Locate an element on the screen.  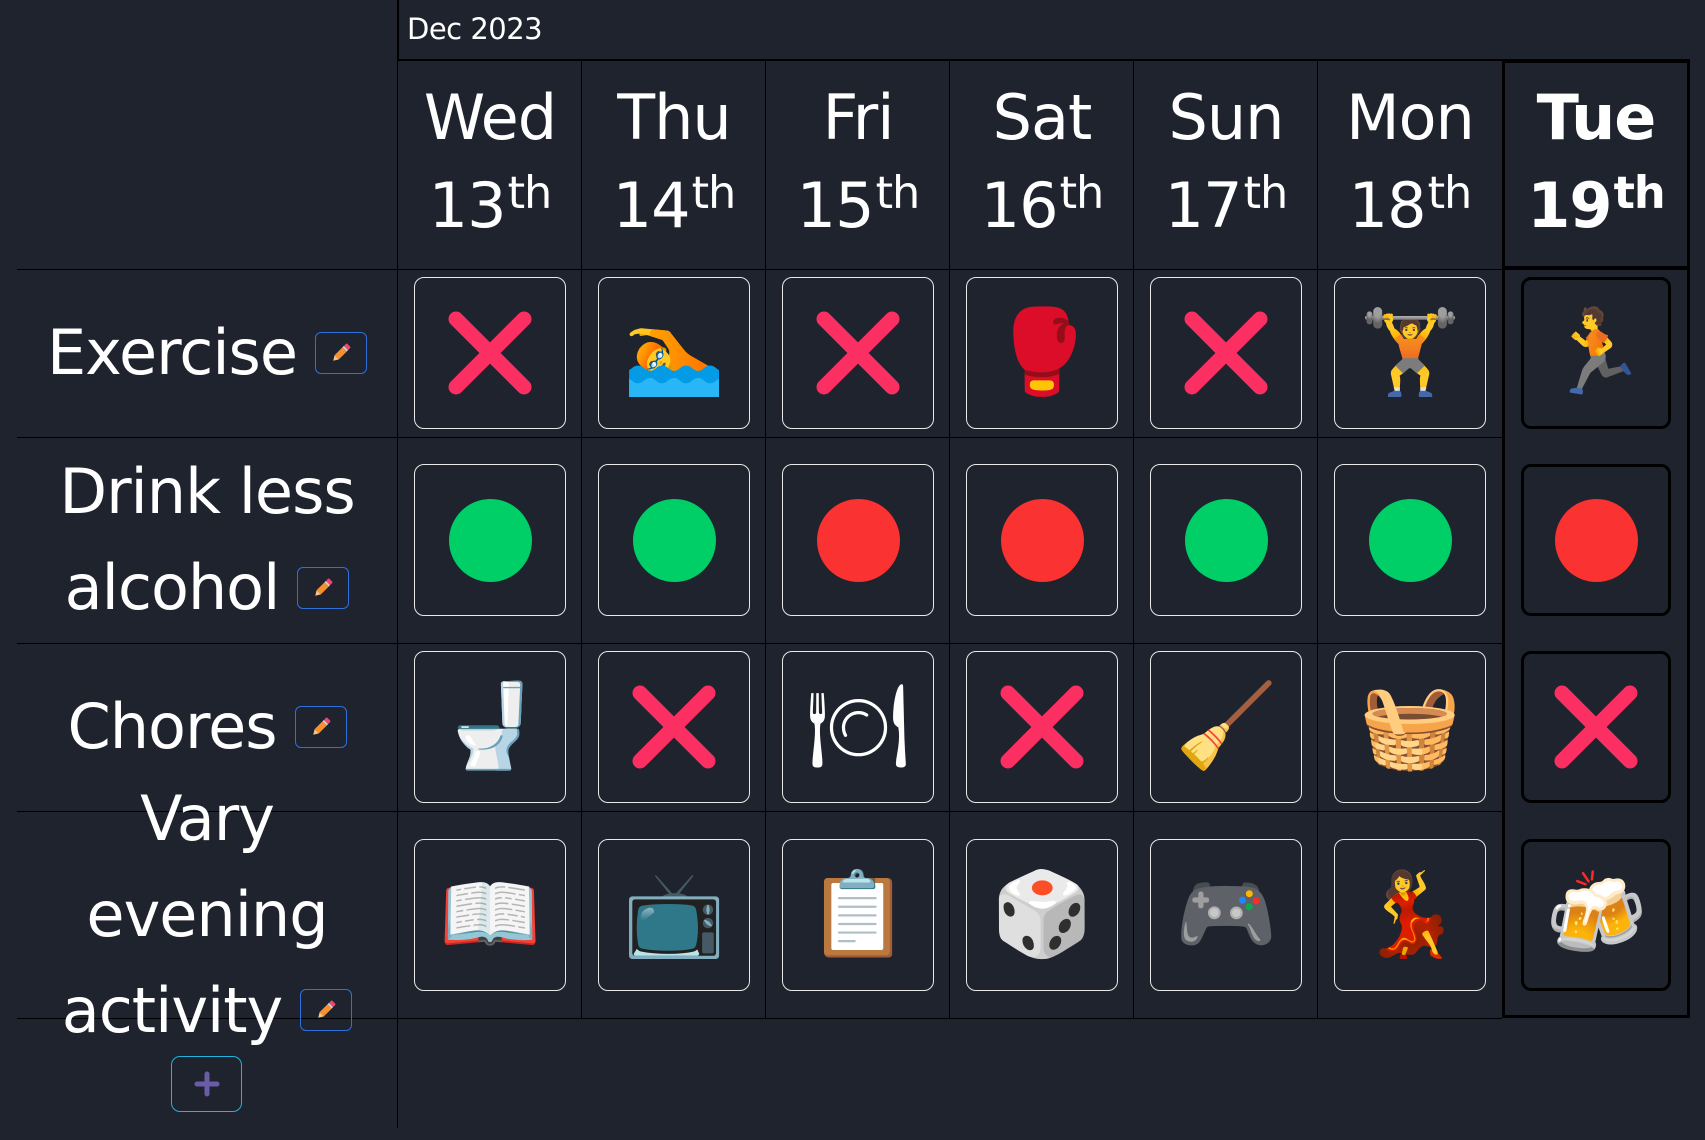
habit-cell: 🧺 is located at coordinates (1410, 727).